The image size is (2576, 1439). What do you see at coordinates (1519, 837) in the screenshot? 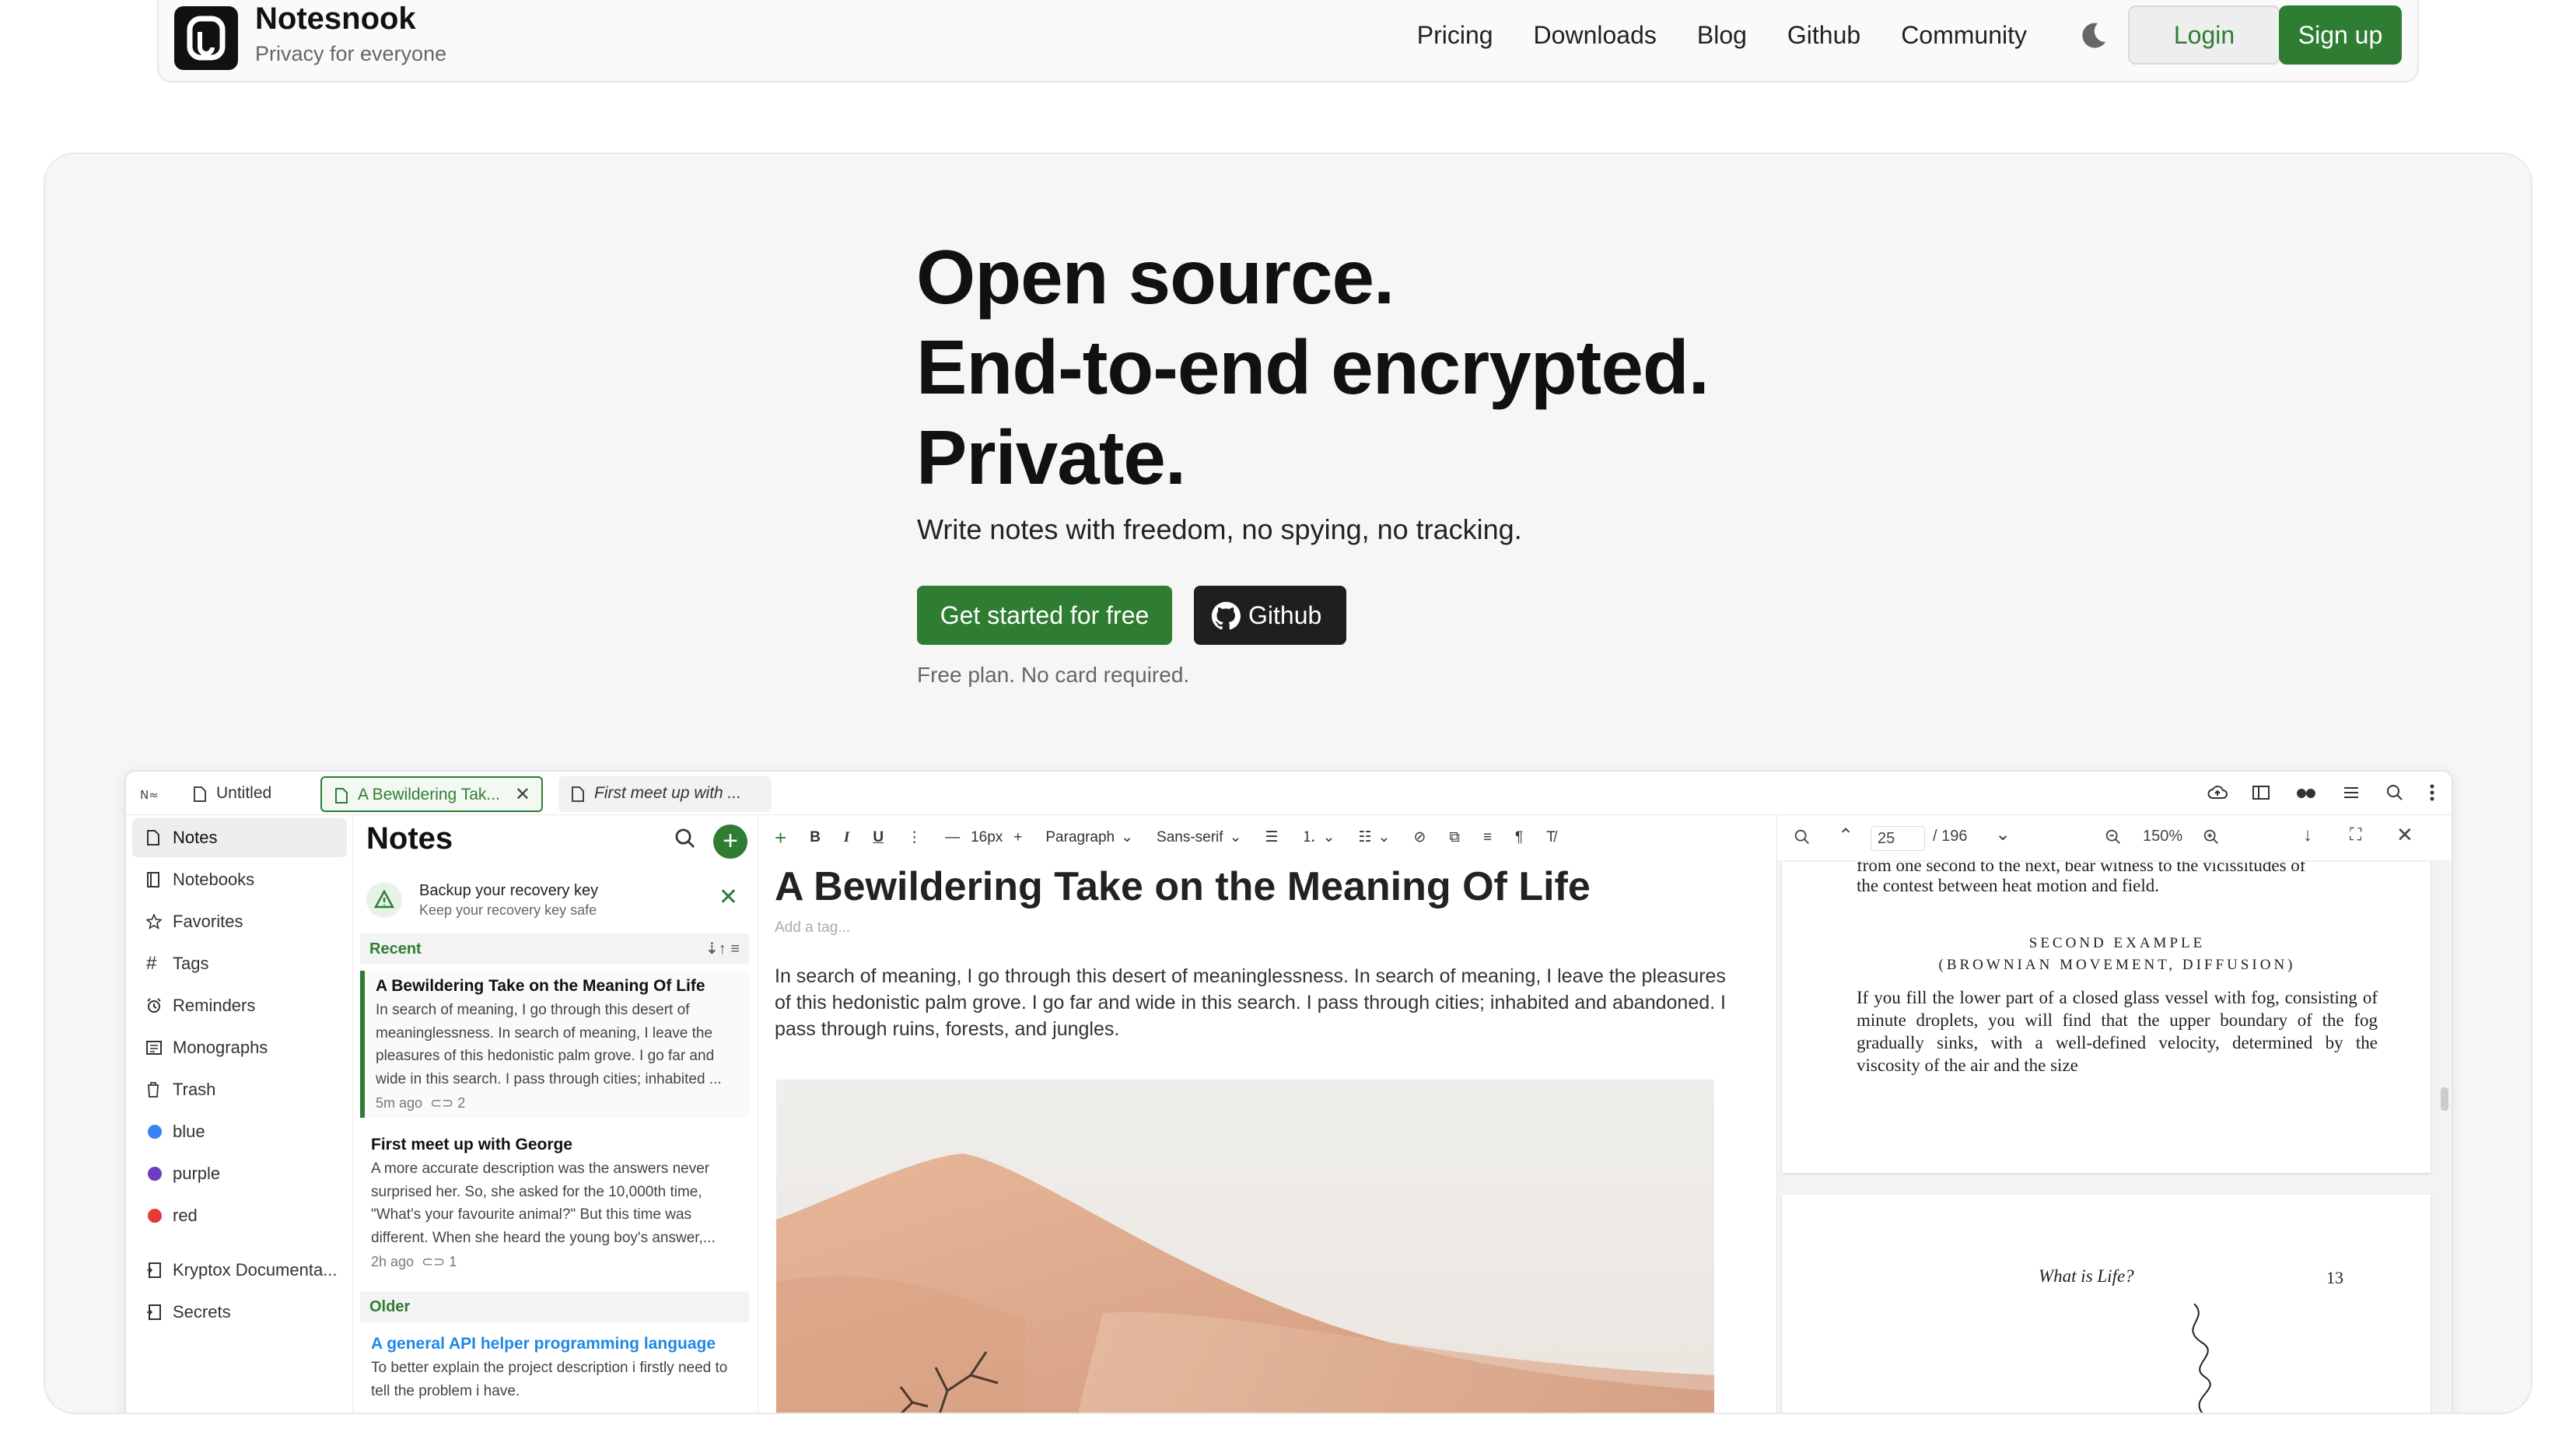
I see `paragraph-icon: ¶` at bounding box center [1519, 837].